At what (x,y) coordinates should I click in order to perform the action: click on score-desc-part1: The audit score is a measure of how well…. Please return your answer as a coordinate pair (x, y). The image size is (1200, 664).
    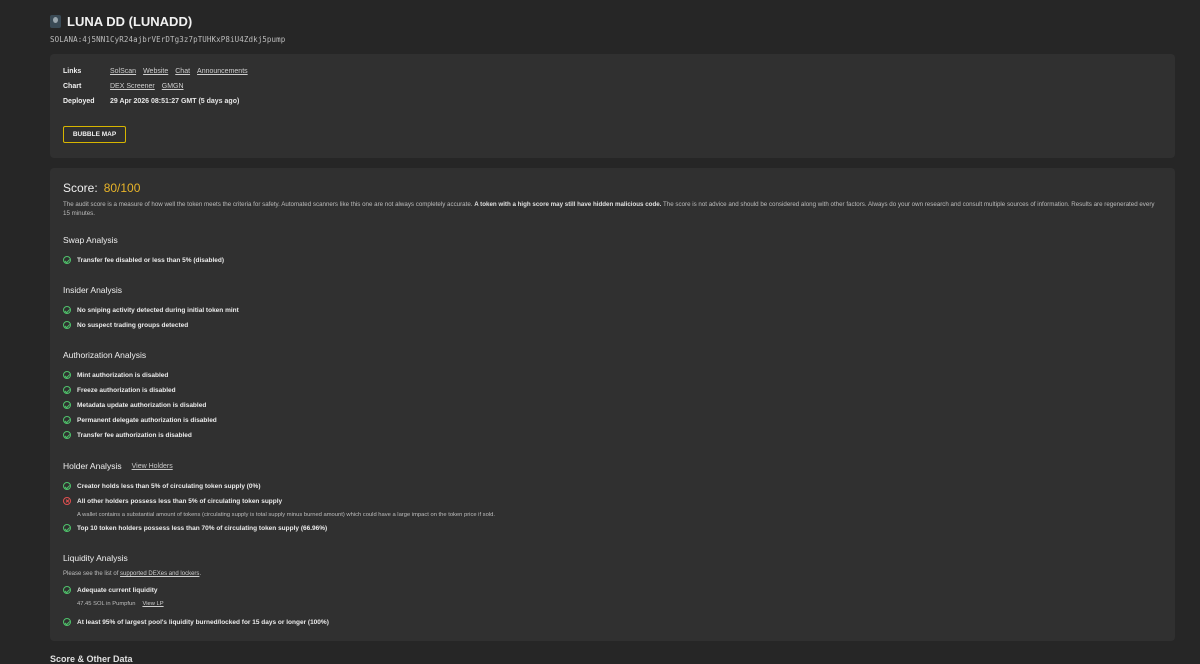
    Looking at the image, I should click on (269, 204).